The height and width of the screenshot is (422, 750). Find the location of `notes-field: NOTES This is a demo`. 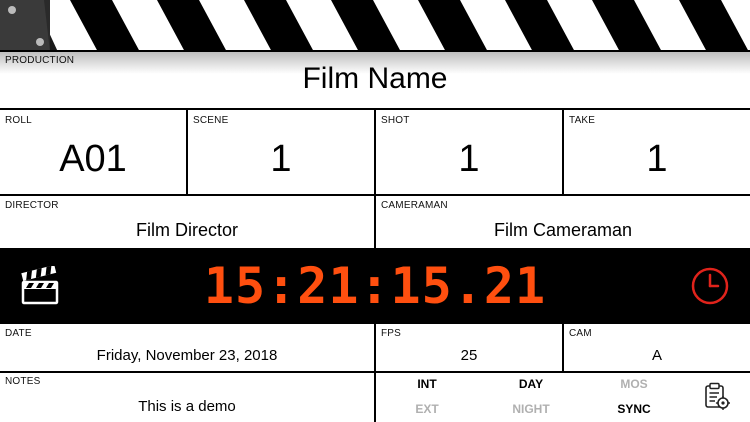

notes-field: NOTES This is a demo is located at coordinates (188, 397).